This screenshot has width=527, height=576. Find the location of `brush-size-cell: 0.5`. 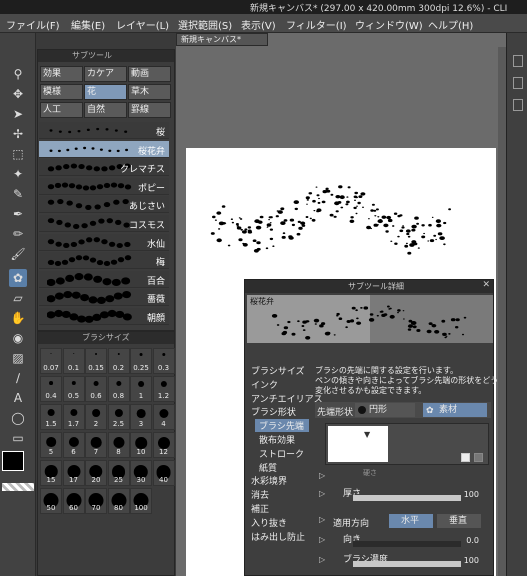

brush-size-cell: 0.5 is located at coordinates (73, 389).